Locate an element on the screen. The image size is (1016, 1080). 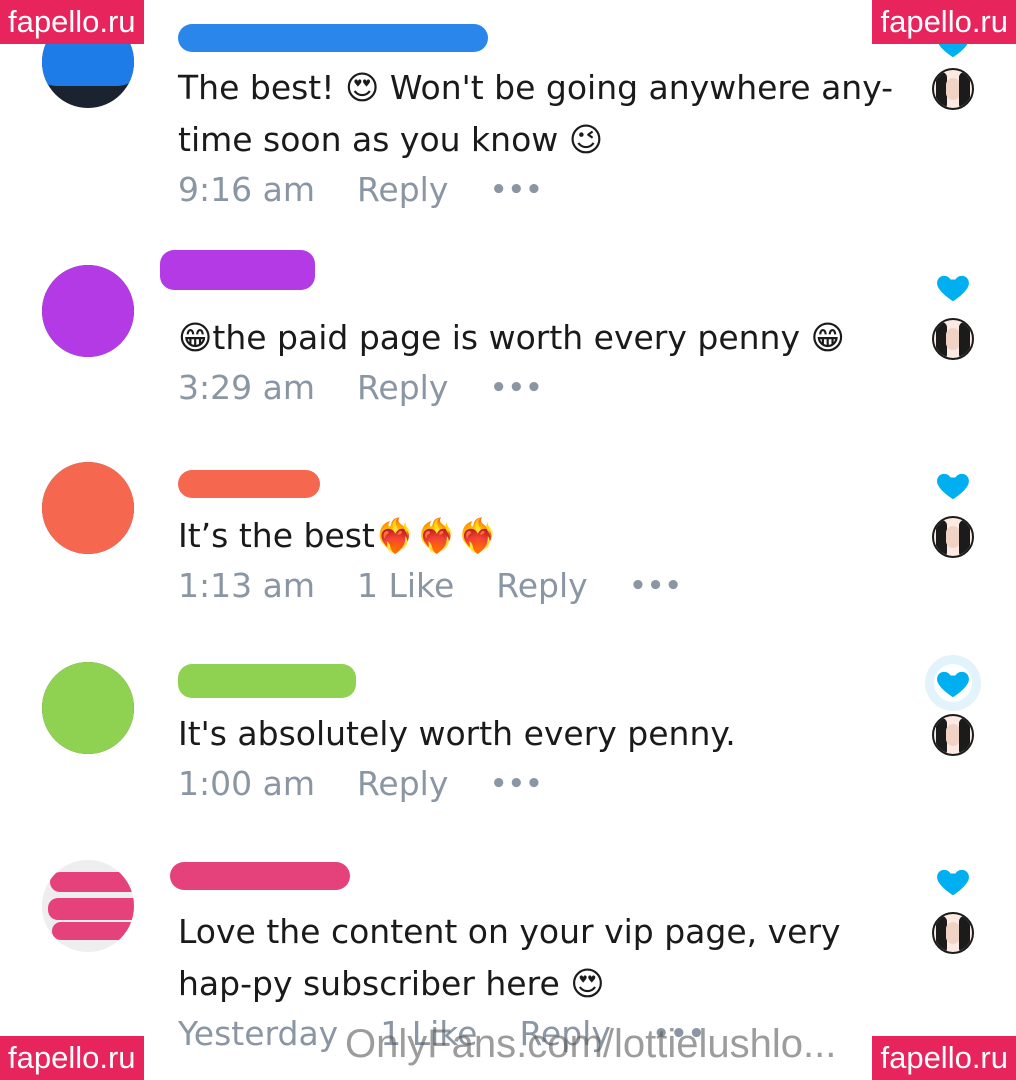
like-count: 1 Like is located at coordinates (405, 585).